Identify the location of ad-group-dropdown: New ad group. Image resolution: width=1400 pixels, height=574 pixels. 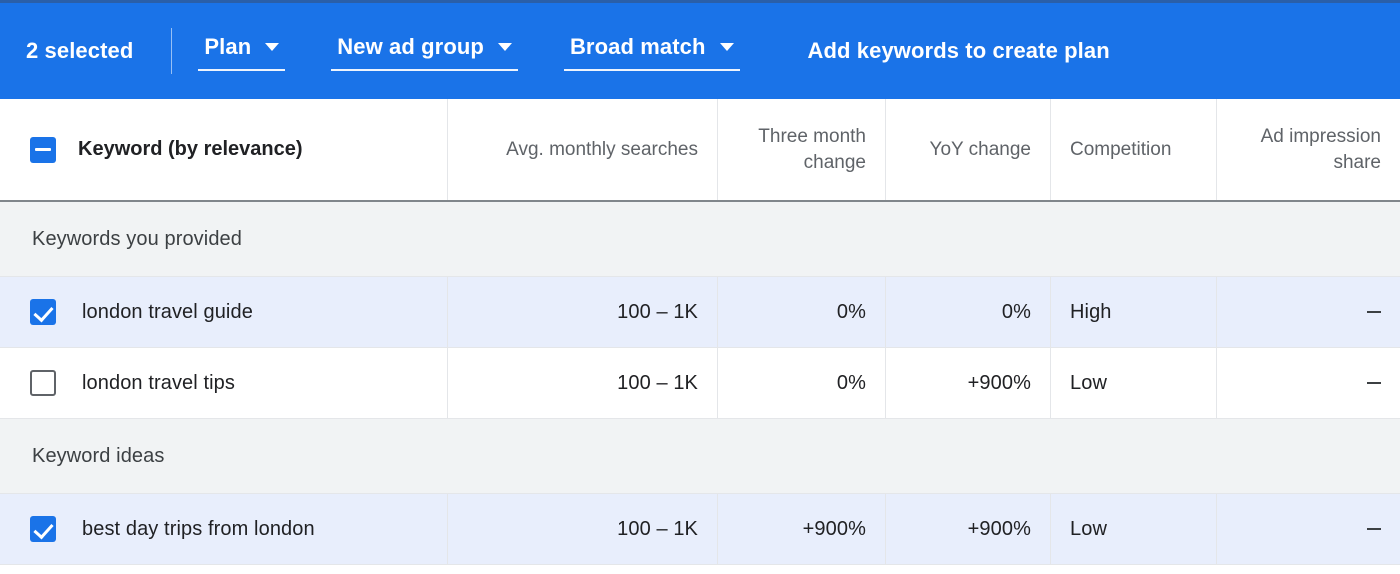
(424, 51).